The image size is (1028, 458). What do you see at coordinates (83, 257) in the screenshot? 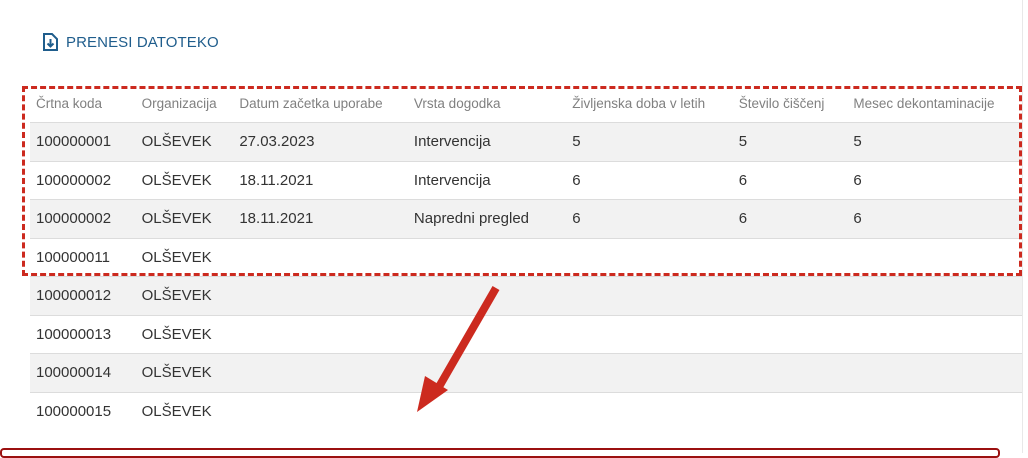
I see `cell-barcode: 100000011` at bounding box center [83, 257].